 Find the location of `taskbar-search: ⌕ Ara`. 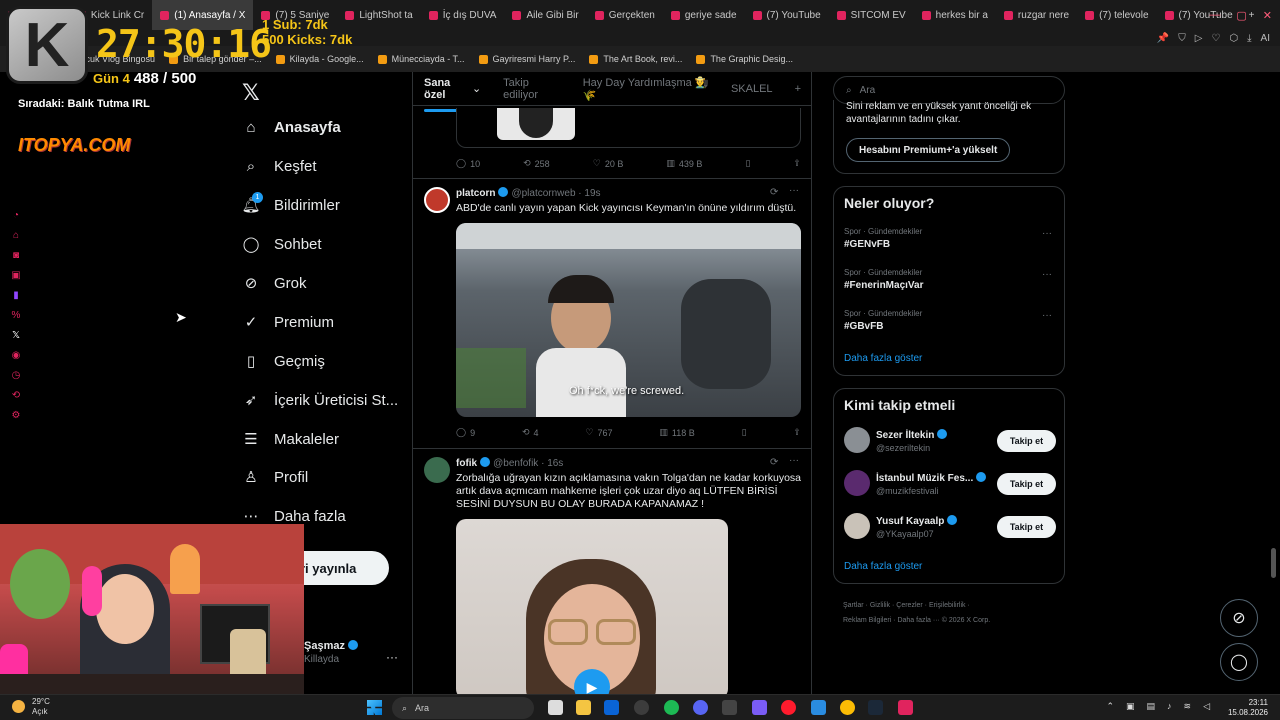

taskbar-search: ⌕ Ara is located at coordinates (463, 708).